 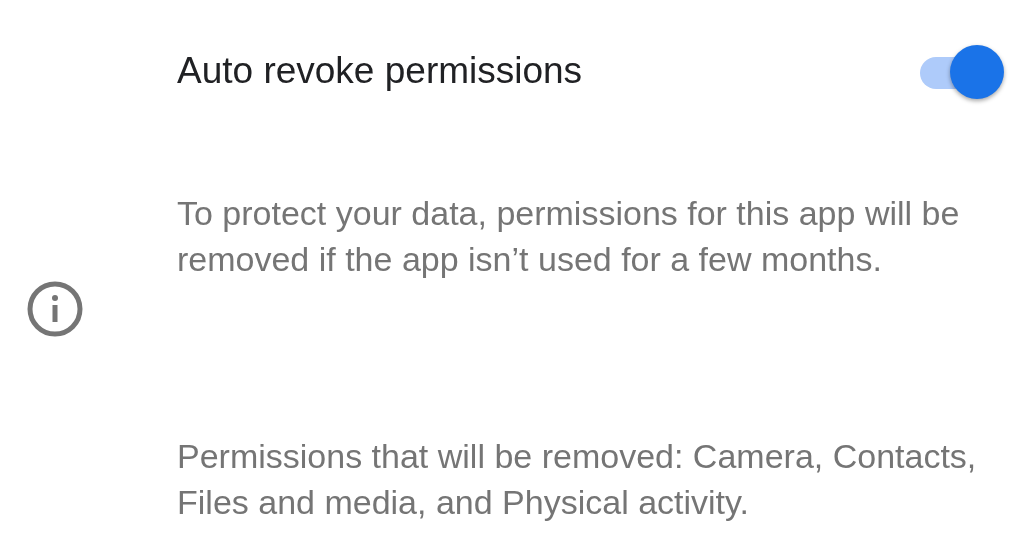 I want to click on info-icon, so click(x=55, y=309).